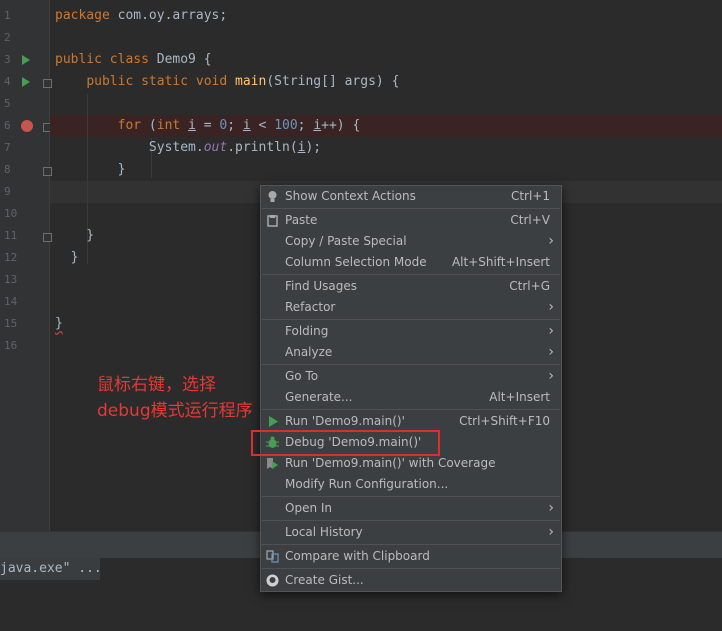  I want to click on compare-icon, so click(272, 556).